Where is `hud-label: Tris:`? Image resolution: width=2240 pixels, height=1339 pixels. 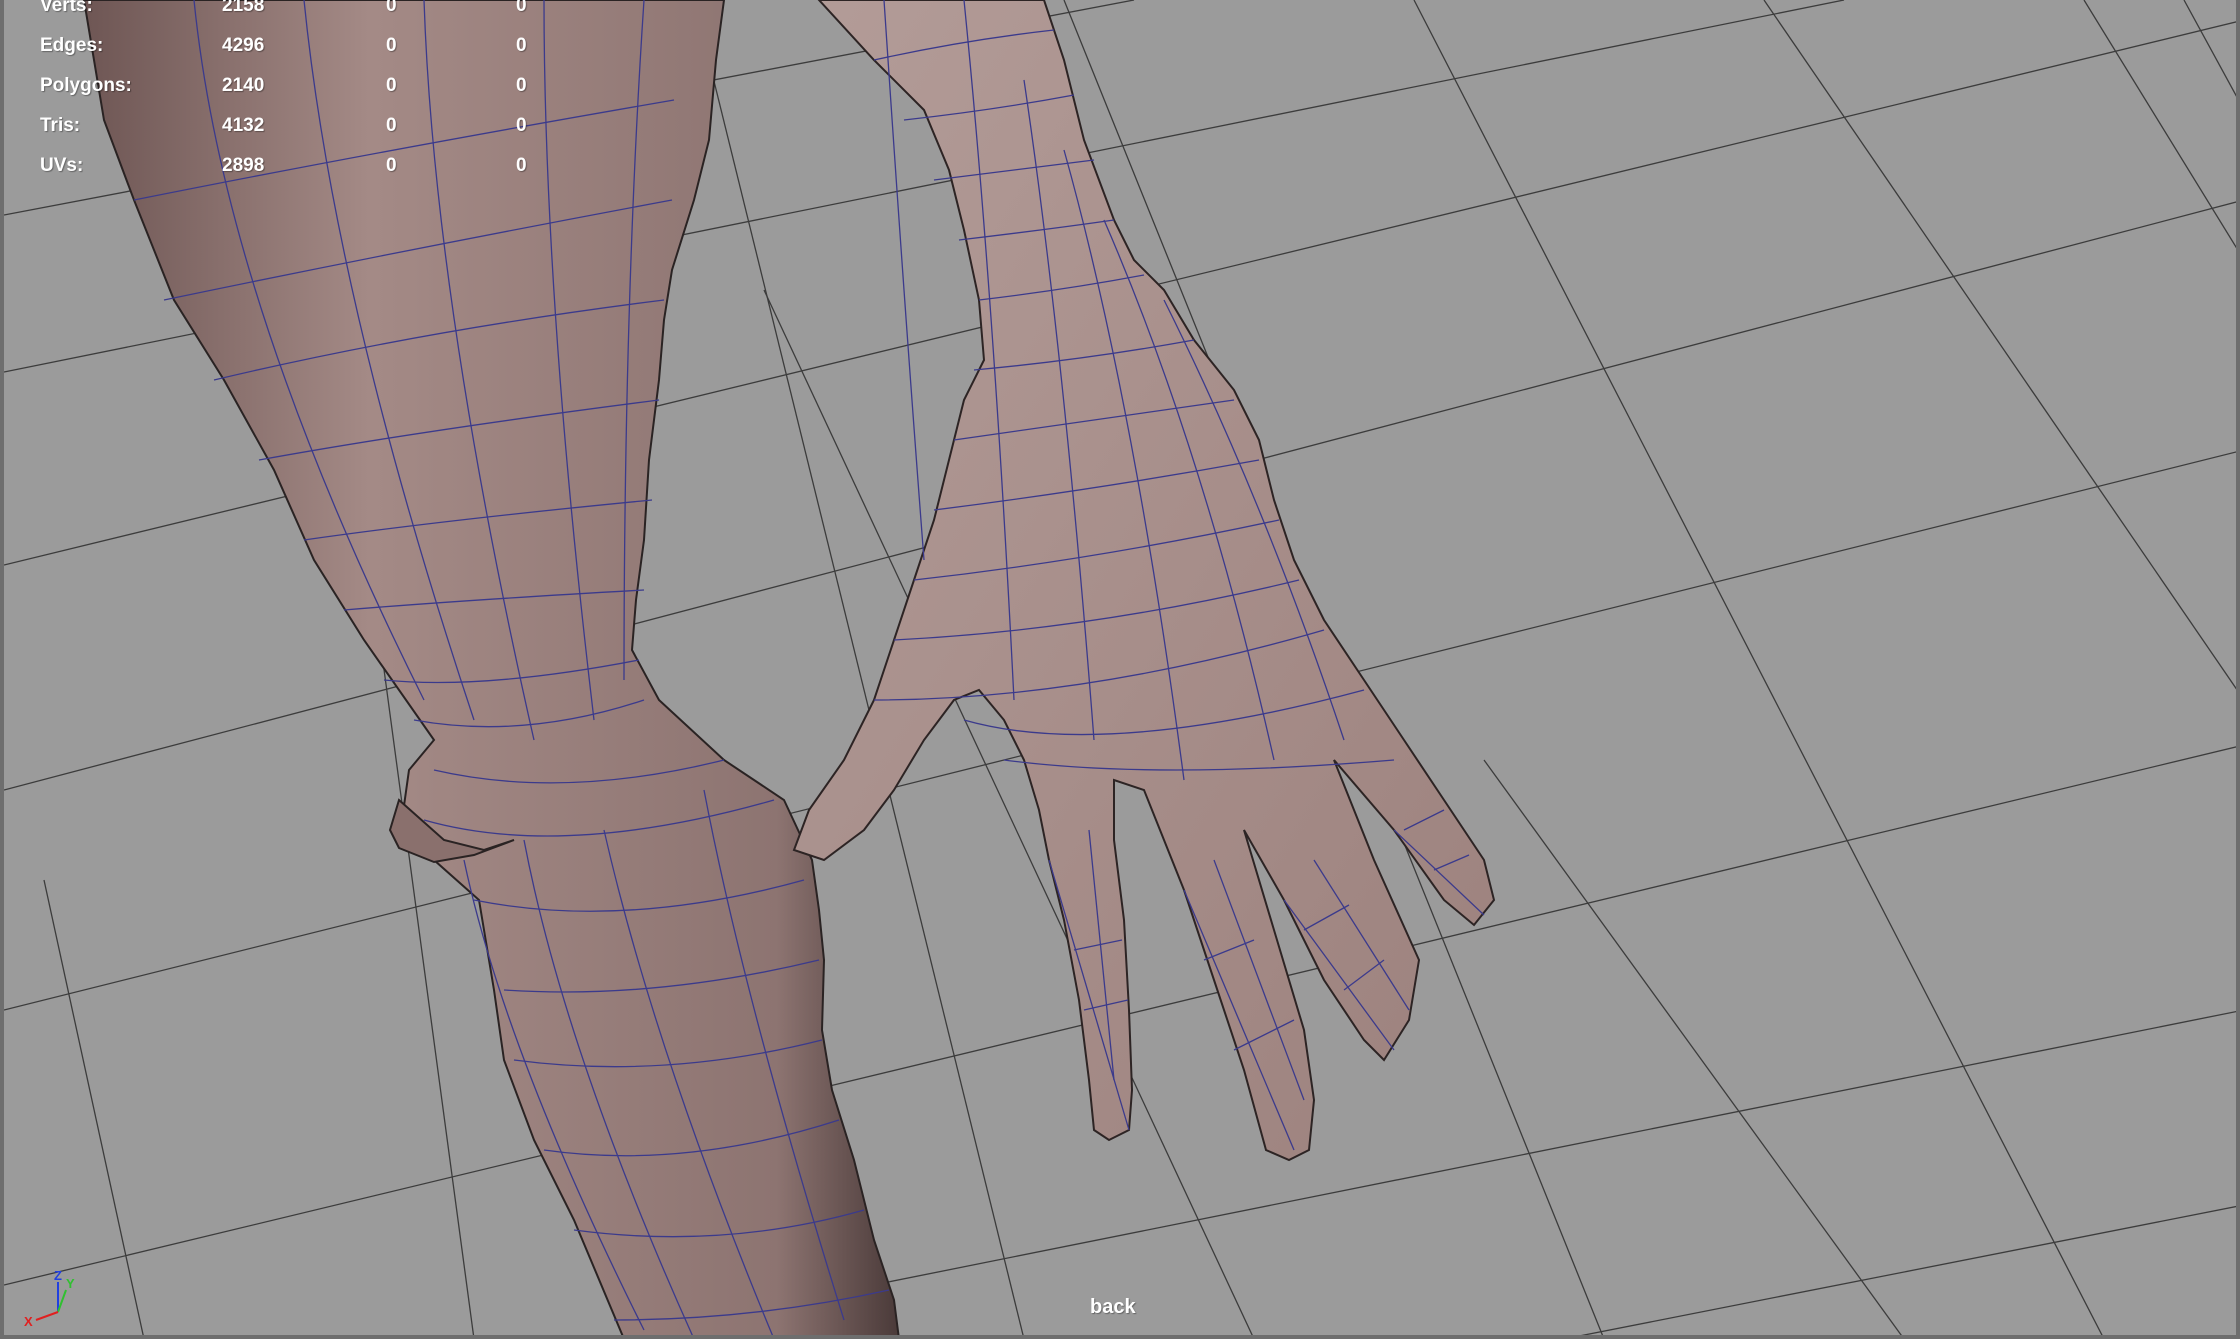
hud-label: Tris: is located at coordinates (60, 125).